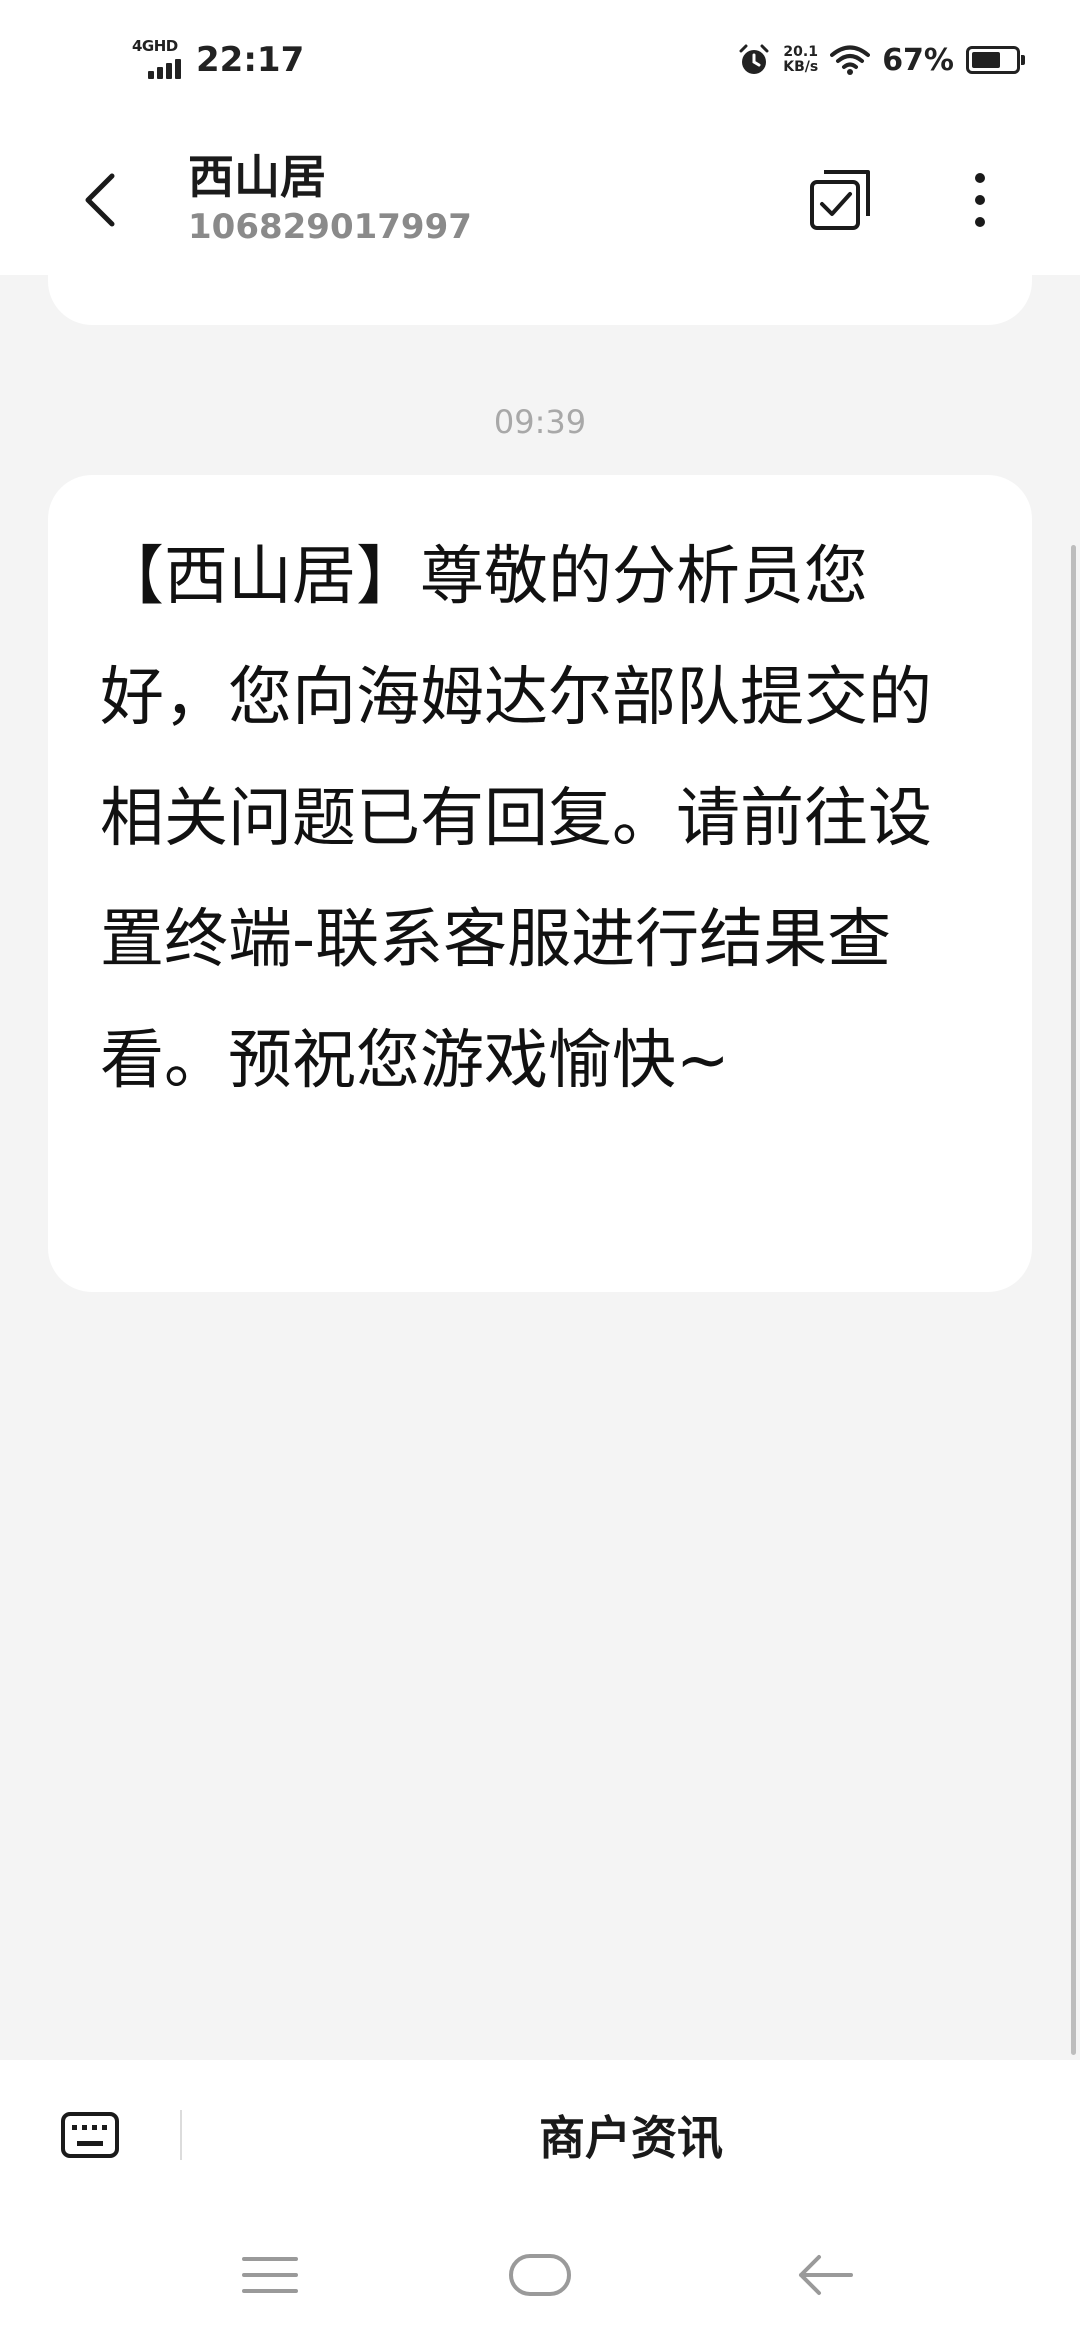 Image resolution: width=1080 pixels, height=2340 pixels. I want to click on status-left: 4GHD 22:17, so click(218, 60).